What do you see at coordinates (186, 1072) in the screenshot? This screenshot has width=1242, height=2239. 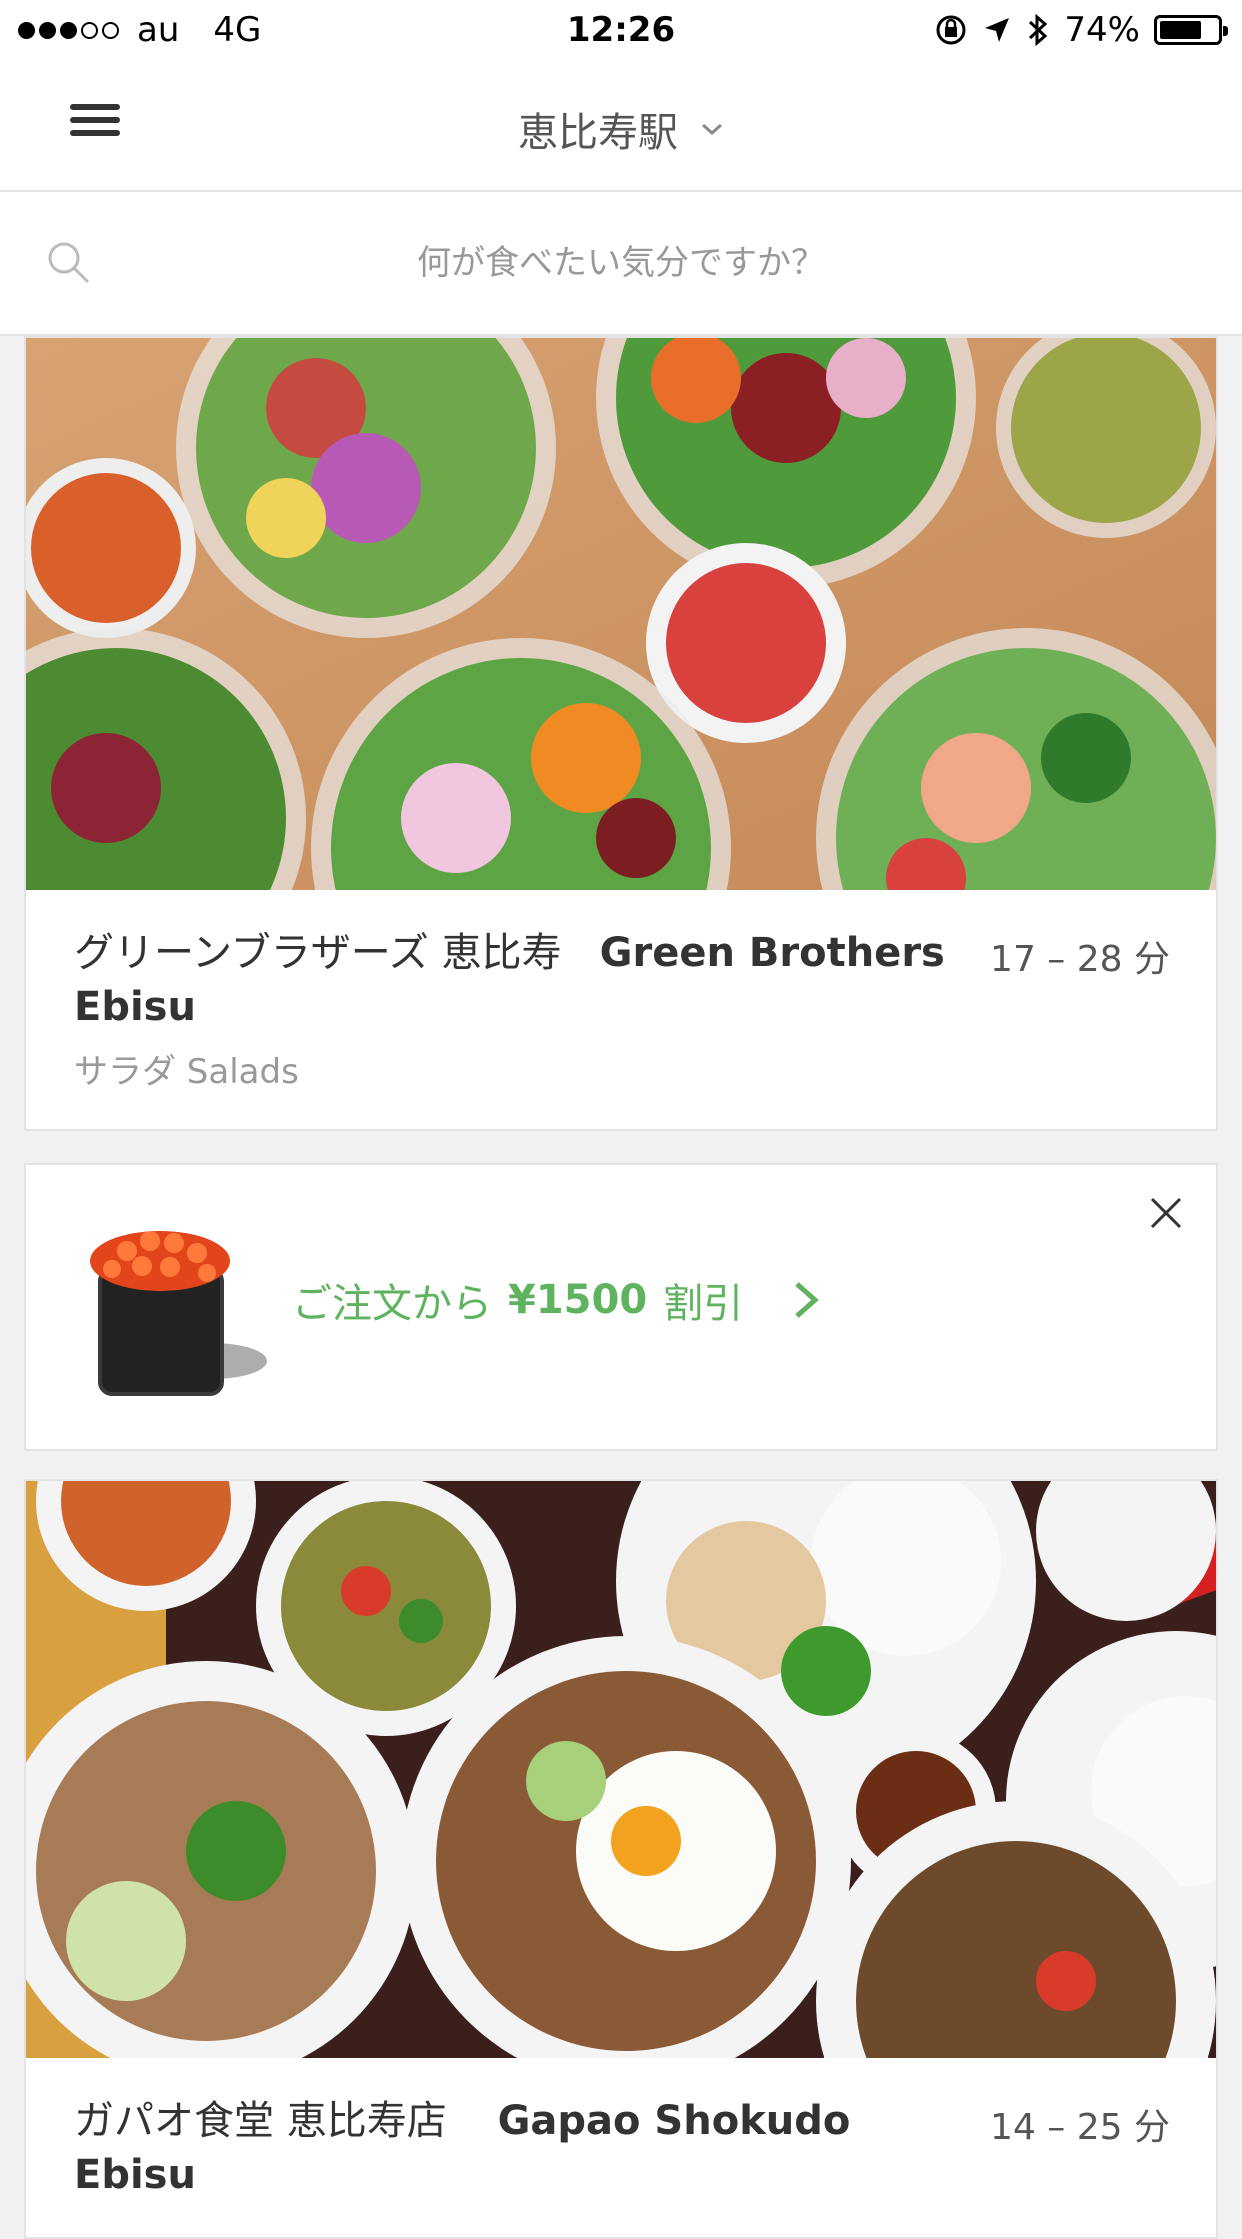 I see `restaurant-category: サラダ Salads` at bounding box center [186, 1072].